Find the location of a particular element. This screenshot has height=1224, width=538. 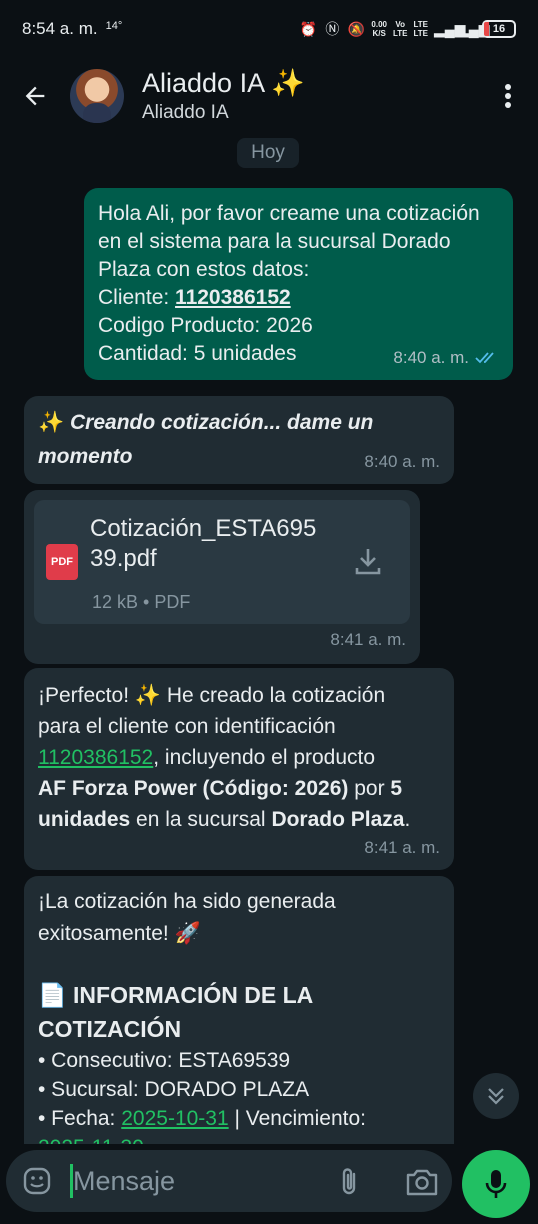

scroll-down-button is located at coordinates (496, 1096).